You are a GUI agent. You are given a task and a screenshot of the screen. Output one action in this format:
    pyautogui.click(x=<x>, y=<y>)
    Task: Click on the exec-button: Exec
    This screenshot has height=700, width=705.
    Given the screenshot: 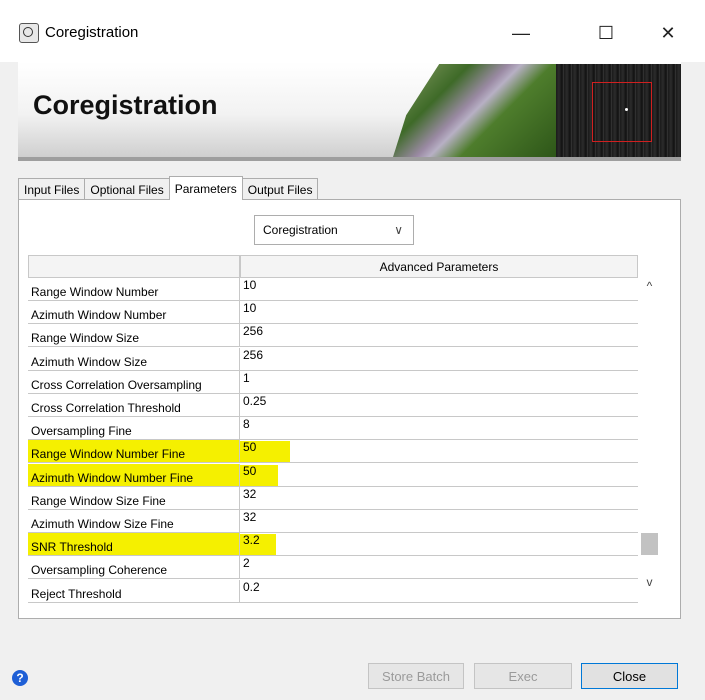 What is the action you would take?
    pyautogui.click(x=523, y=676)
    